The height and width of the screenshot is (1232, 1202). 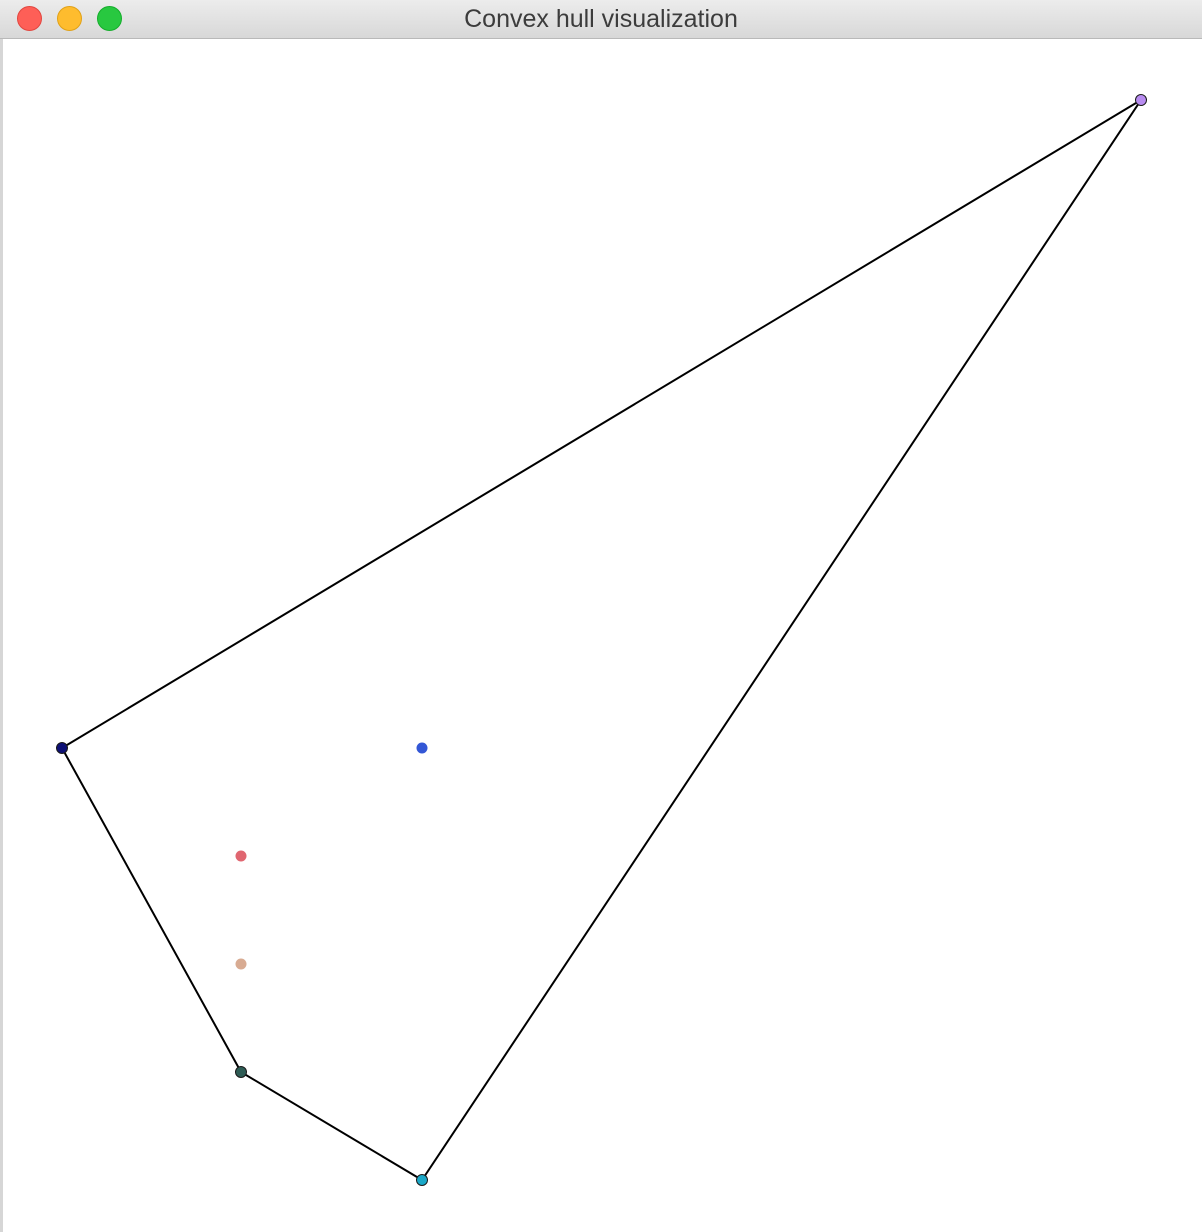 I want to click on point-p5, so click(x=241, y=964).